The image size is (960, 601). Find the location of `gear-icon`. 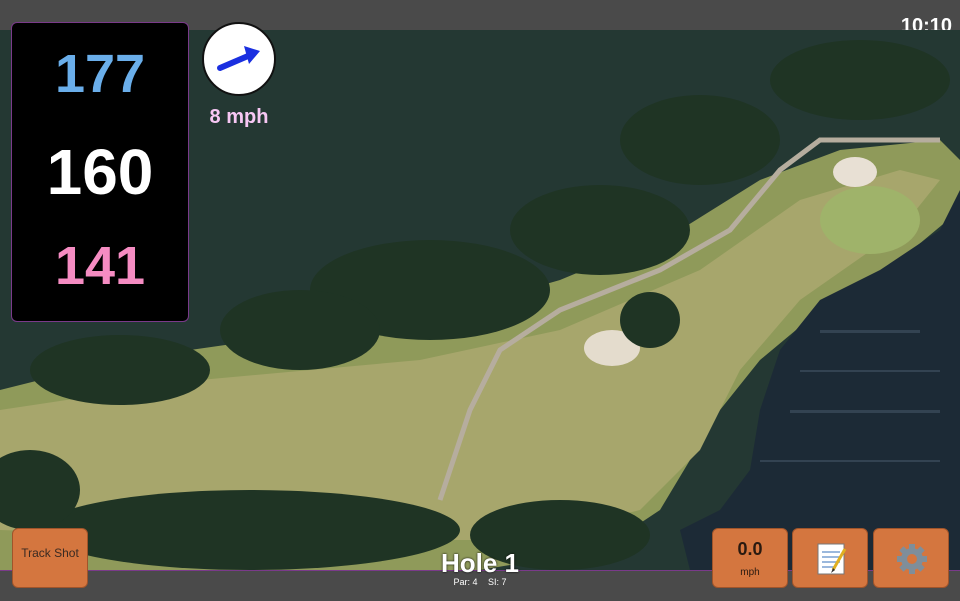

gear-icon is located at coordinates (912, 559).